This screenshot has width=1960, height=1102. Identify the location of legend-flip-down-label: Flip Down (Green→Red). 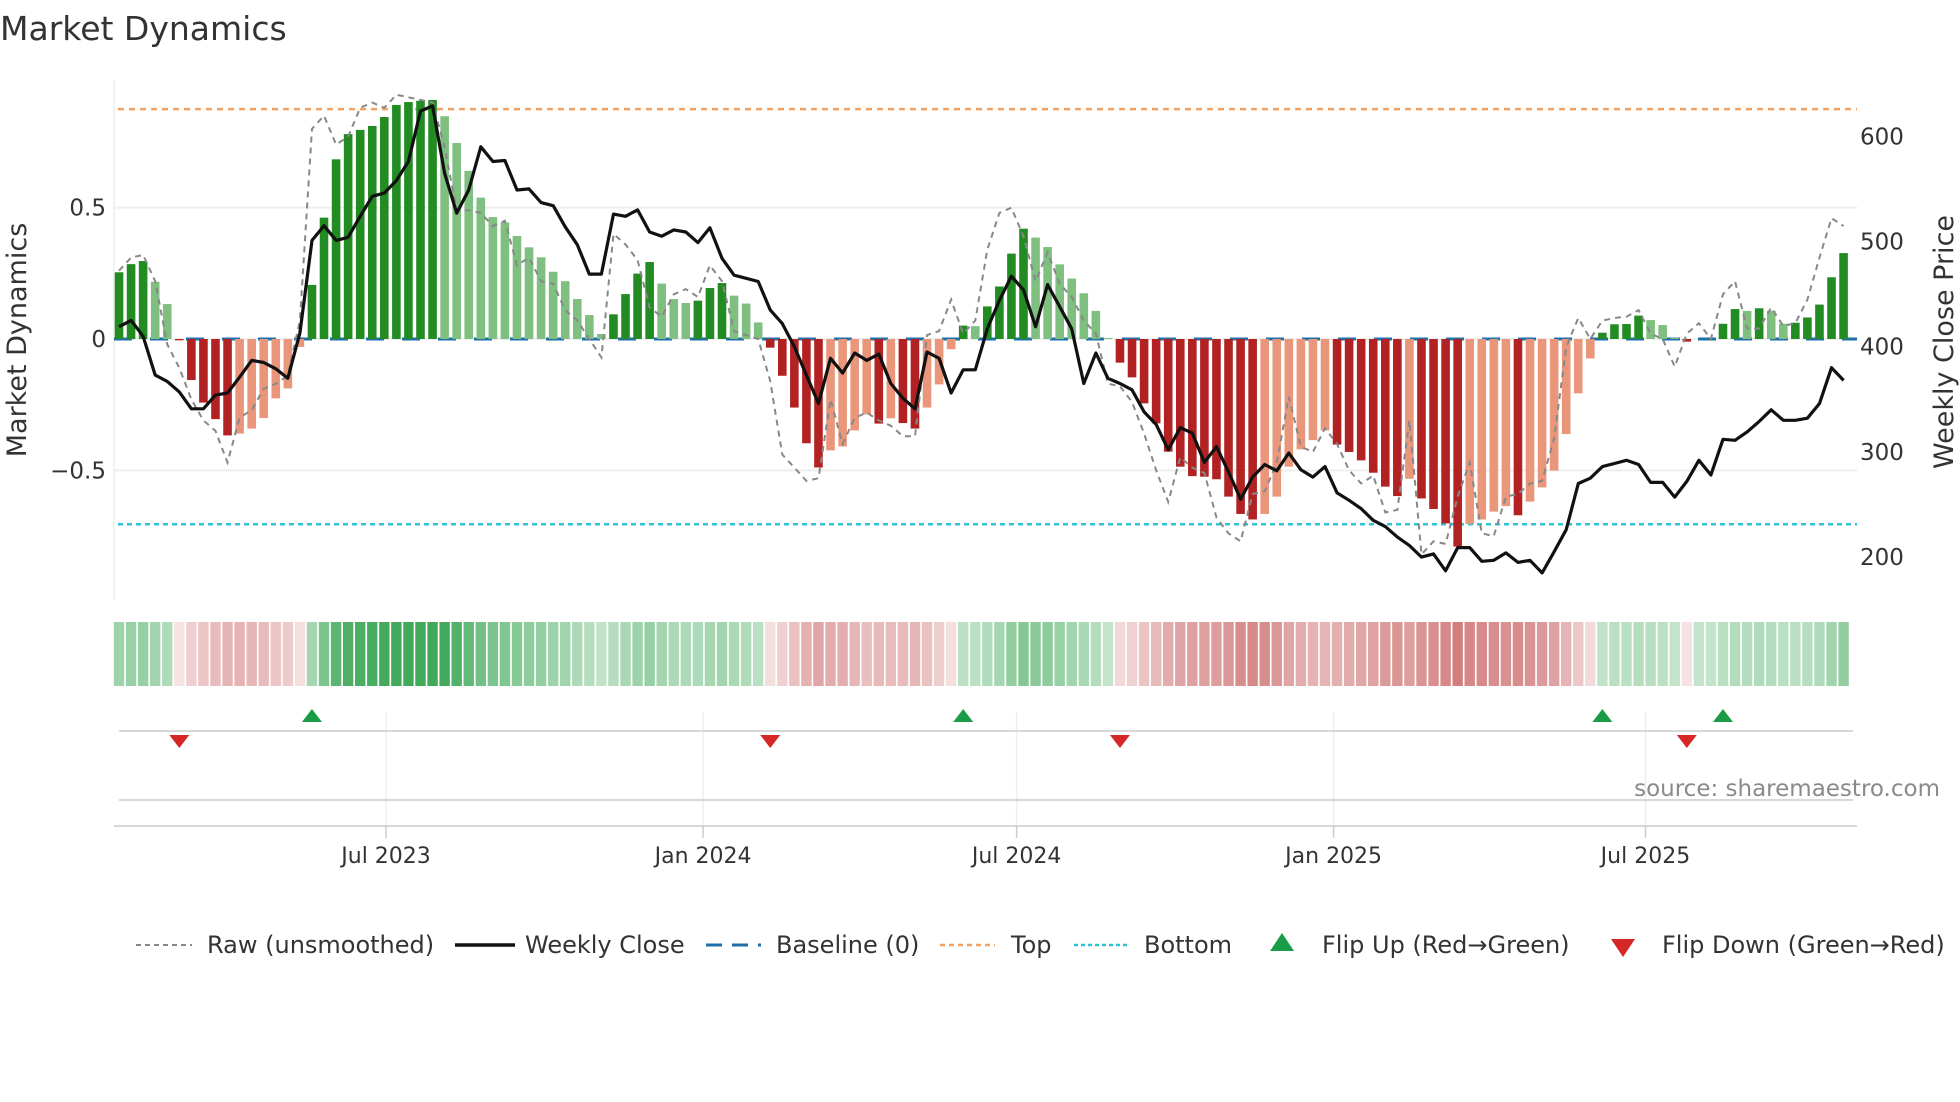
(1803, 945).